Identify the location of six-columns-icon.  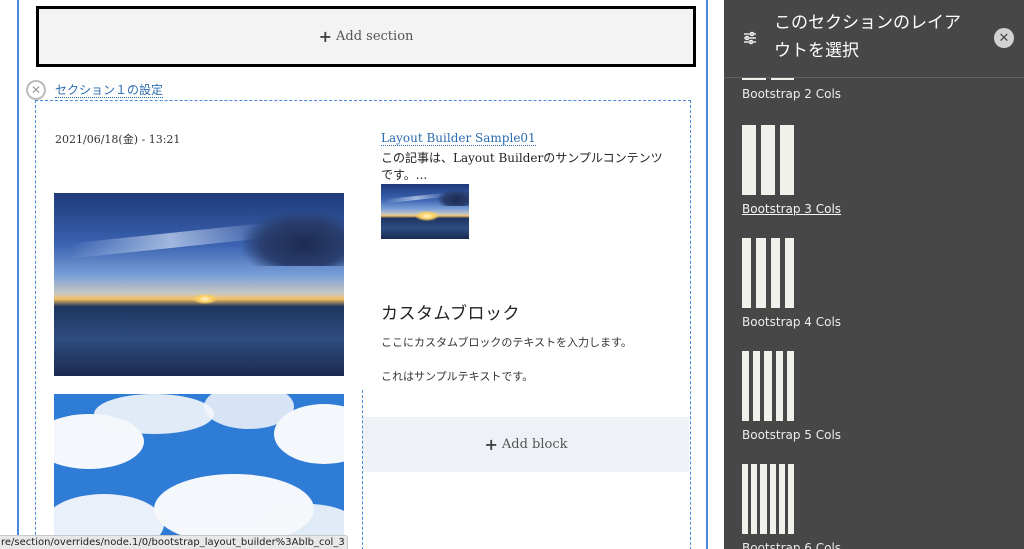
(768, 499).